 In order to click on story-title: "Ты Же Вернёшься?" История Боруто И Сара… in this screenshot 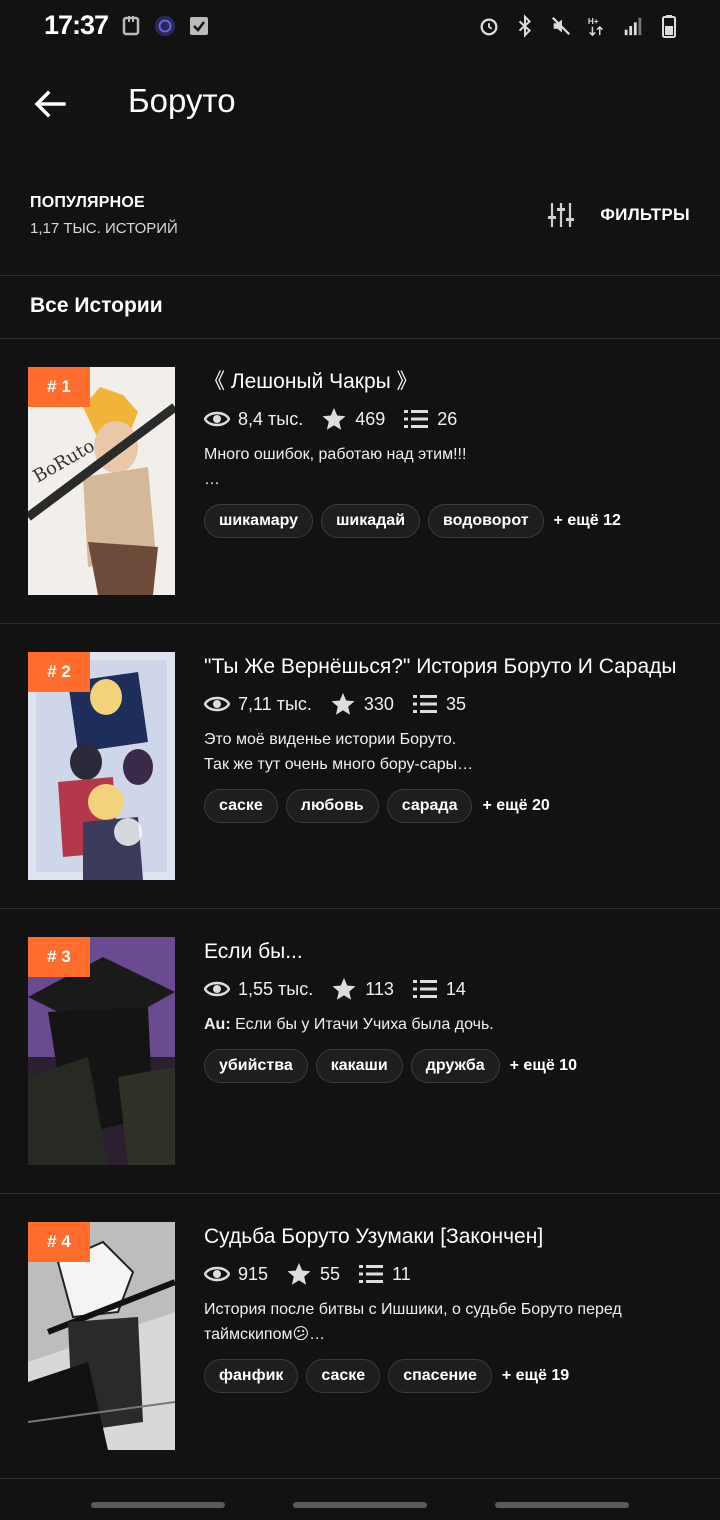, I will do `click(449, 666)`.